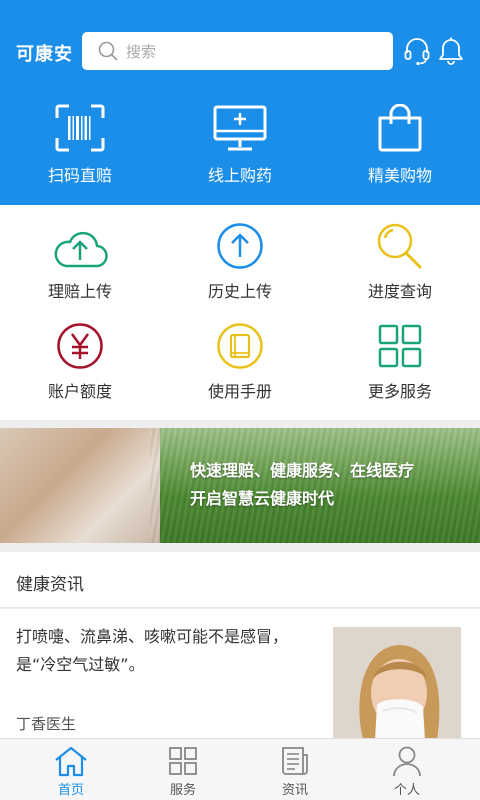 Image resolution: width=480 pixels, height=800 pixels. Describe the element at coordinates (400, 272) in the screenshot. I see `service-progress-query: 进度查询` at that location.